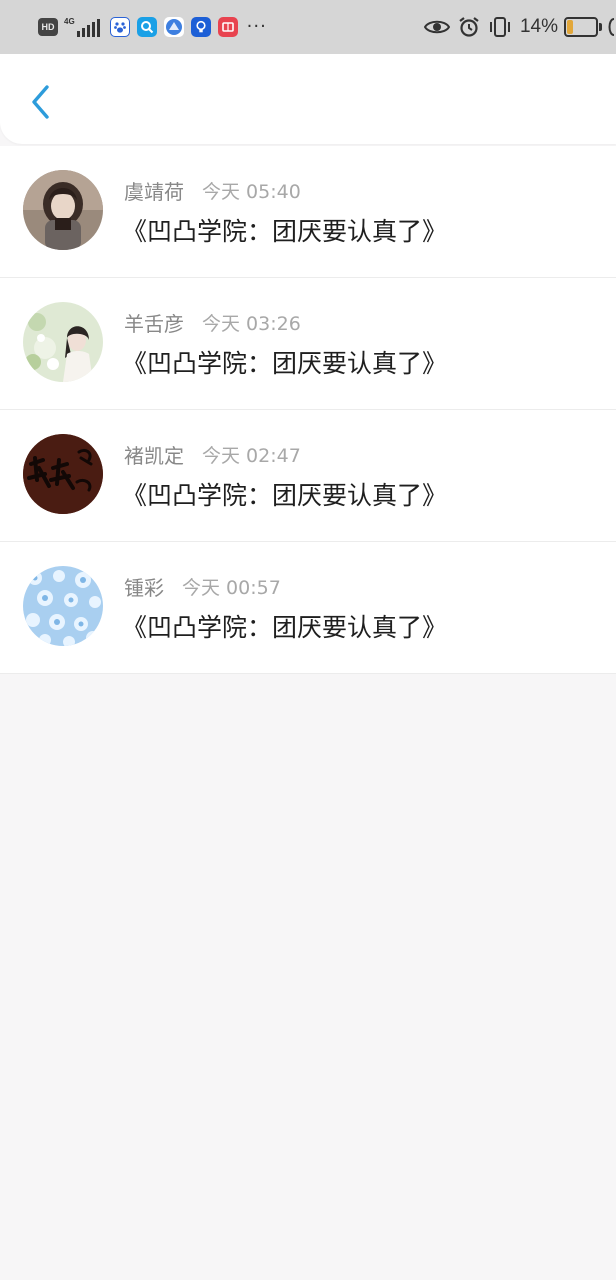 The width and height of the screenshot is (616, 1280). Describe the element at coordinates (200, 27) in the screenshot. I see `bulb-app-icon` at that location.